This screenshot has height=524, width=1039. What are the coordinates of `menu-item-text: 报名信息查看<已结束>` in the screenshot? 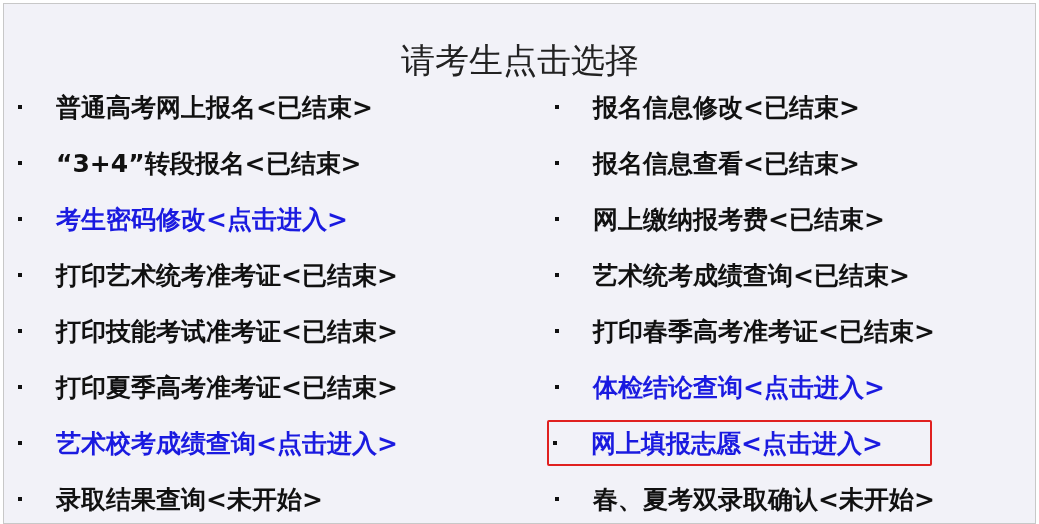 It's located at (726, 163).